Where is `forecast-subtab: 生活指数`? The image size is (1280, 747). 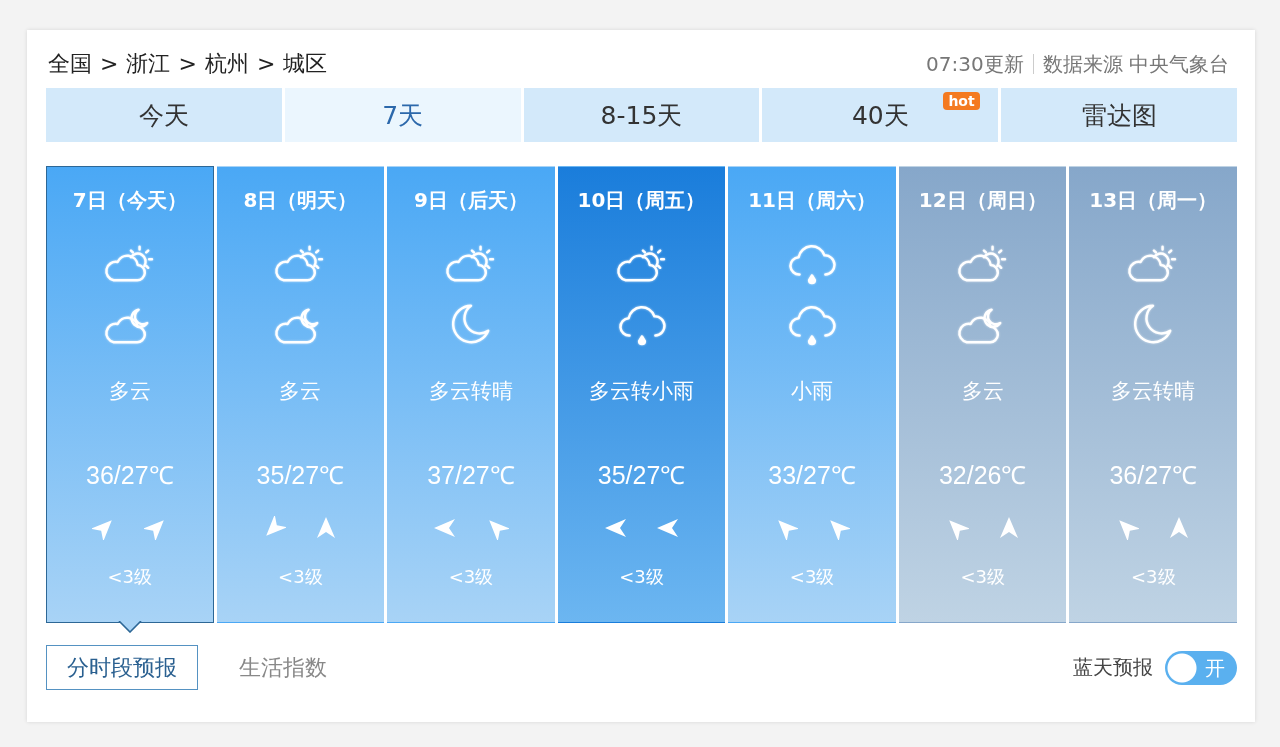
forecast-subtab: 生活指数 is located at coordinates (283, 667).